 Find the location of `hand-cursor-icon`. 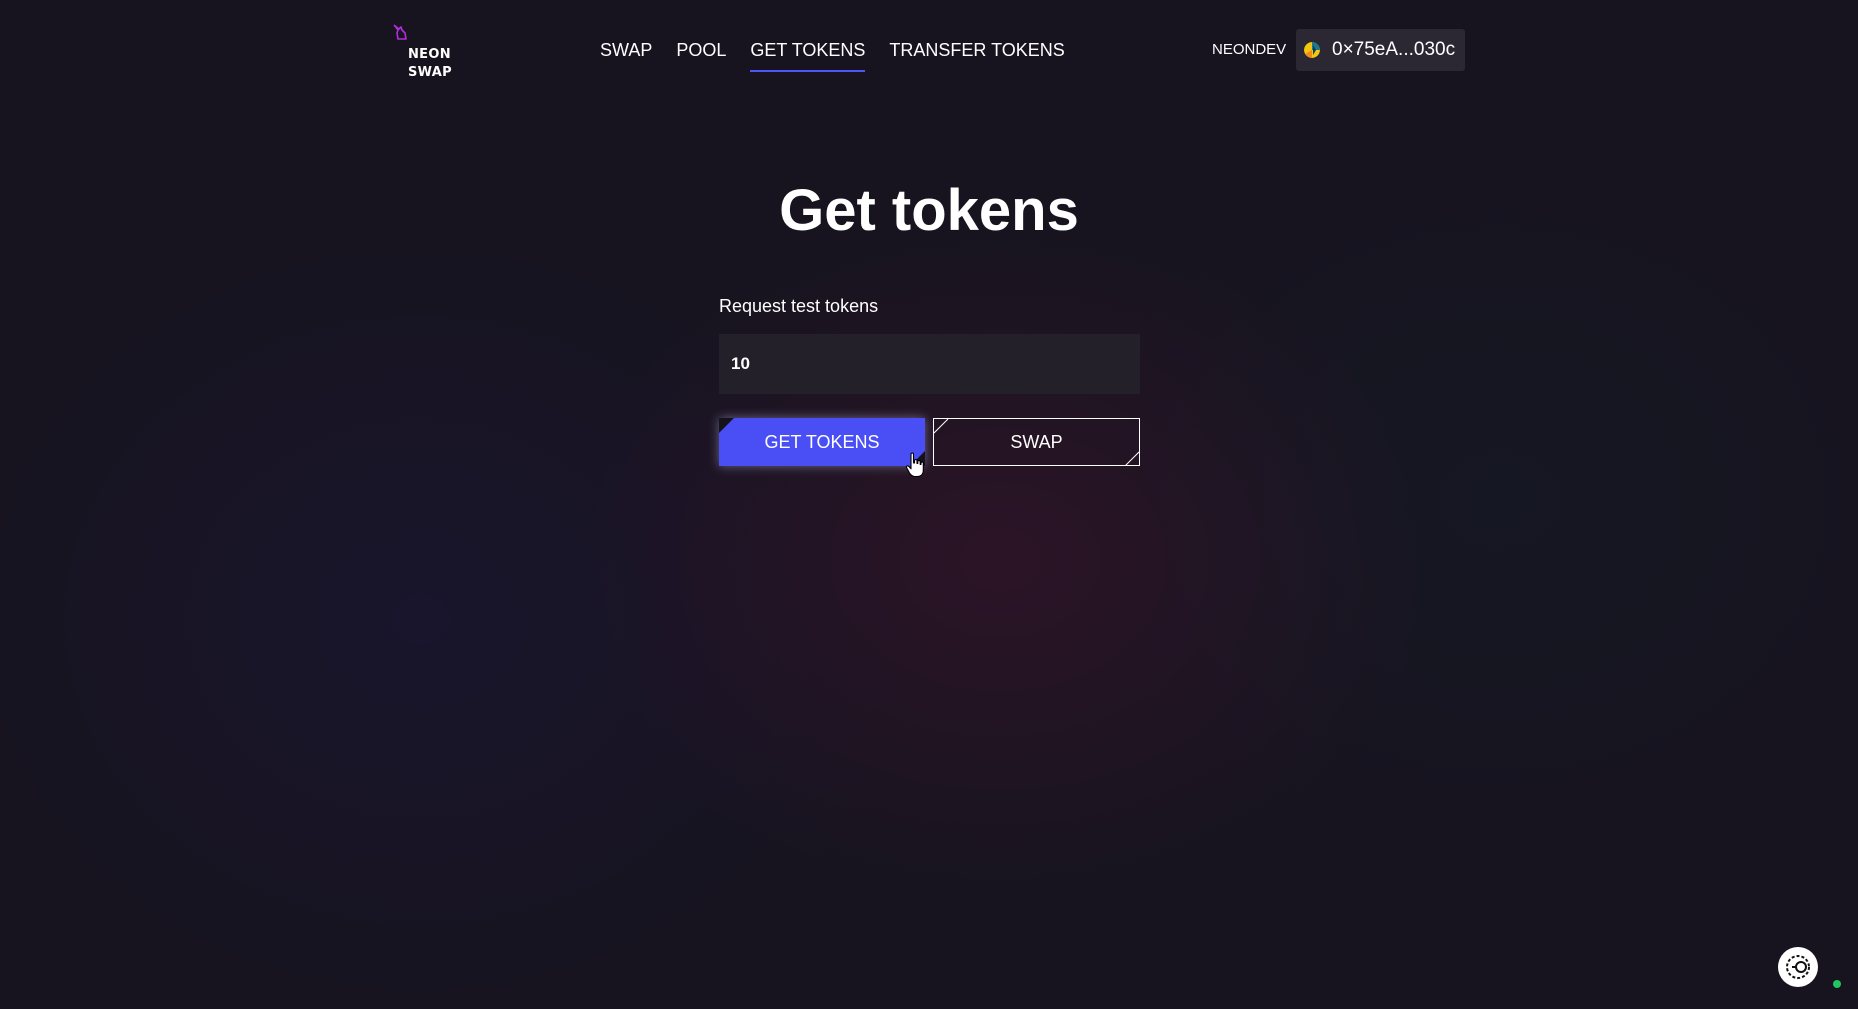

hand-cursor-icon is located at coordinates (914, 465).